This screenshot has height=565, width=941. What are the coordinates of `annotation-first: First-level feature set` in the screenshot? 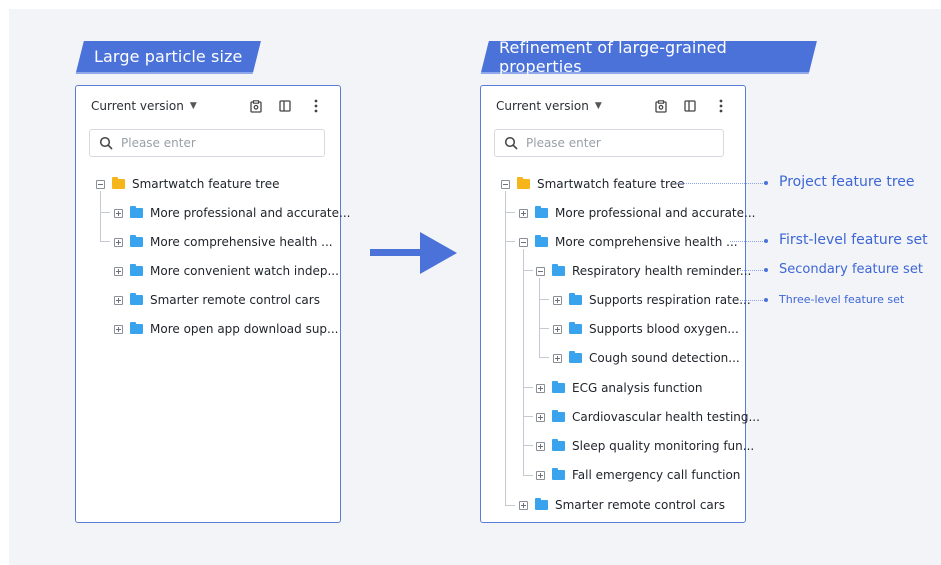 It's located at (853, 240).